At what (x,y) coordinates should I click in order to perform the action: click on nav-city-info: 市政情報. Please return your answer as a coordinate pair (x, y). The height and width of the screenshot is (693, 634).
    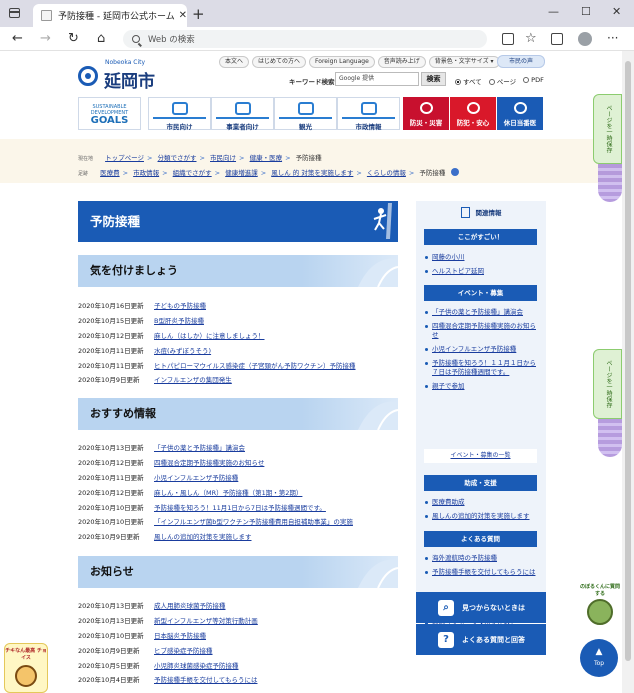
    Looking at the image, I should click on (368, 114).